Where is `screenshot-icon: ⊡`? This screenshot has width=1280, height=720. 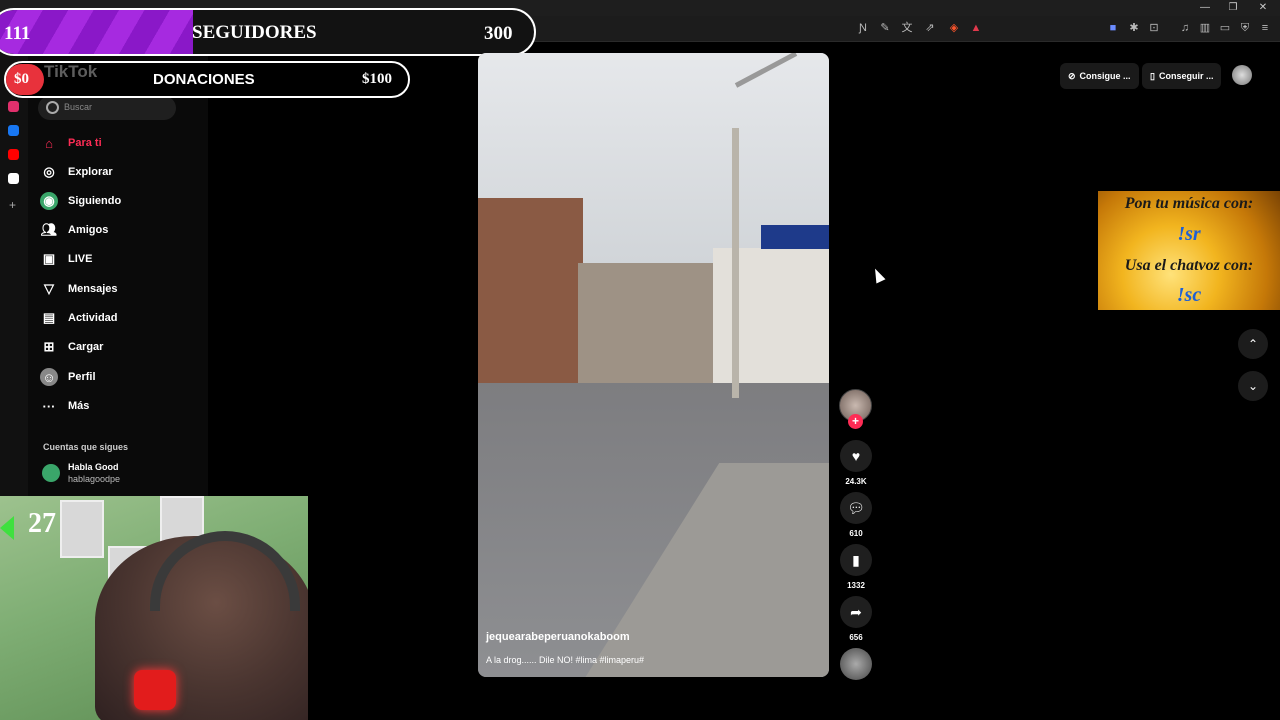 screenshot-icon: ⊡ is located at coordinates (1154, 28).